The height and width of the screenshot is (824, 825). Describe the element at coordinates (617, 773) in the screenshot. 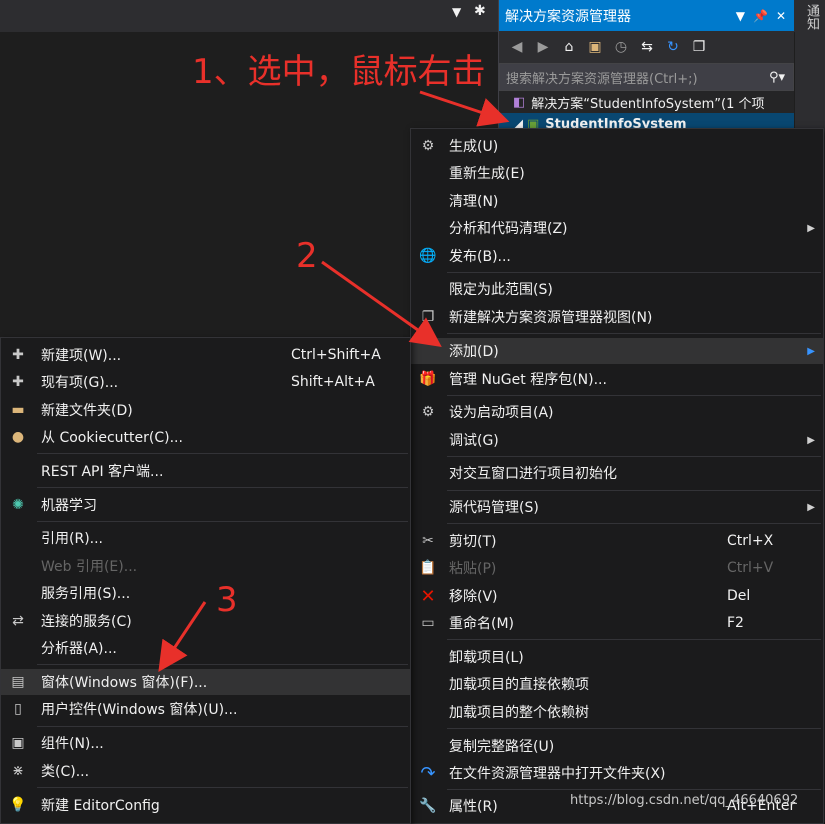

I see `menu-item-open-in-explorer: ↷ 在文件资源管理器中打开文件夹(X)` at that location.